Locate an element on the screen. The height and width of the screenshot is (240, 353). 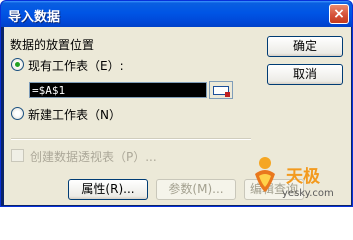
yesky-watermark: 天极 yesky.com is located at coordinates (300, 179).